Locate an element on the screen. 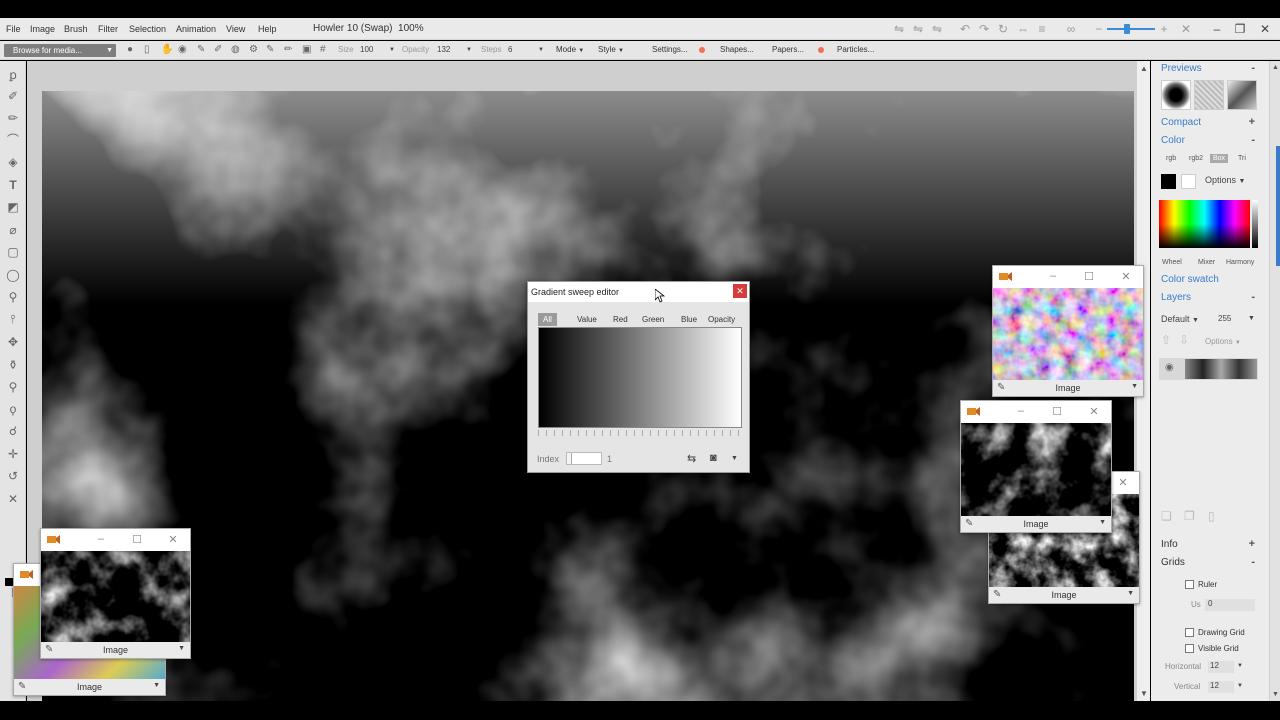 This screenshot has height=720, width=1280. lasso-icon: ϙ is located at coordinates (13, 409).